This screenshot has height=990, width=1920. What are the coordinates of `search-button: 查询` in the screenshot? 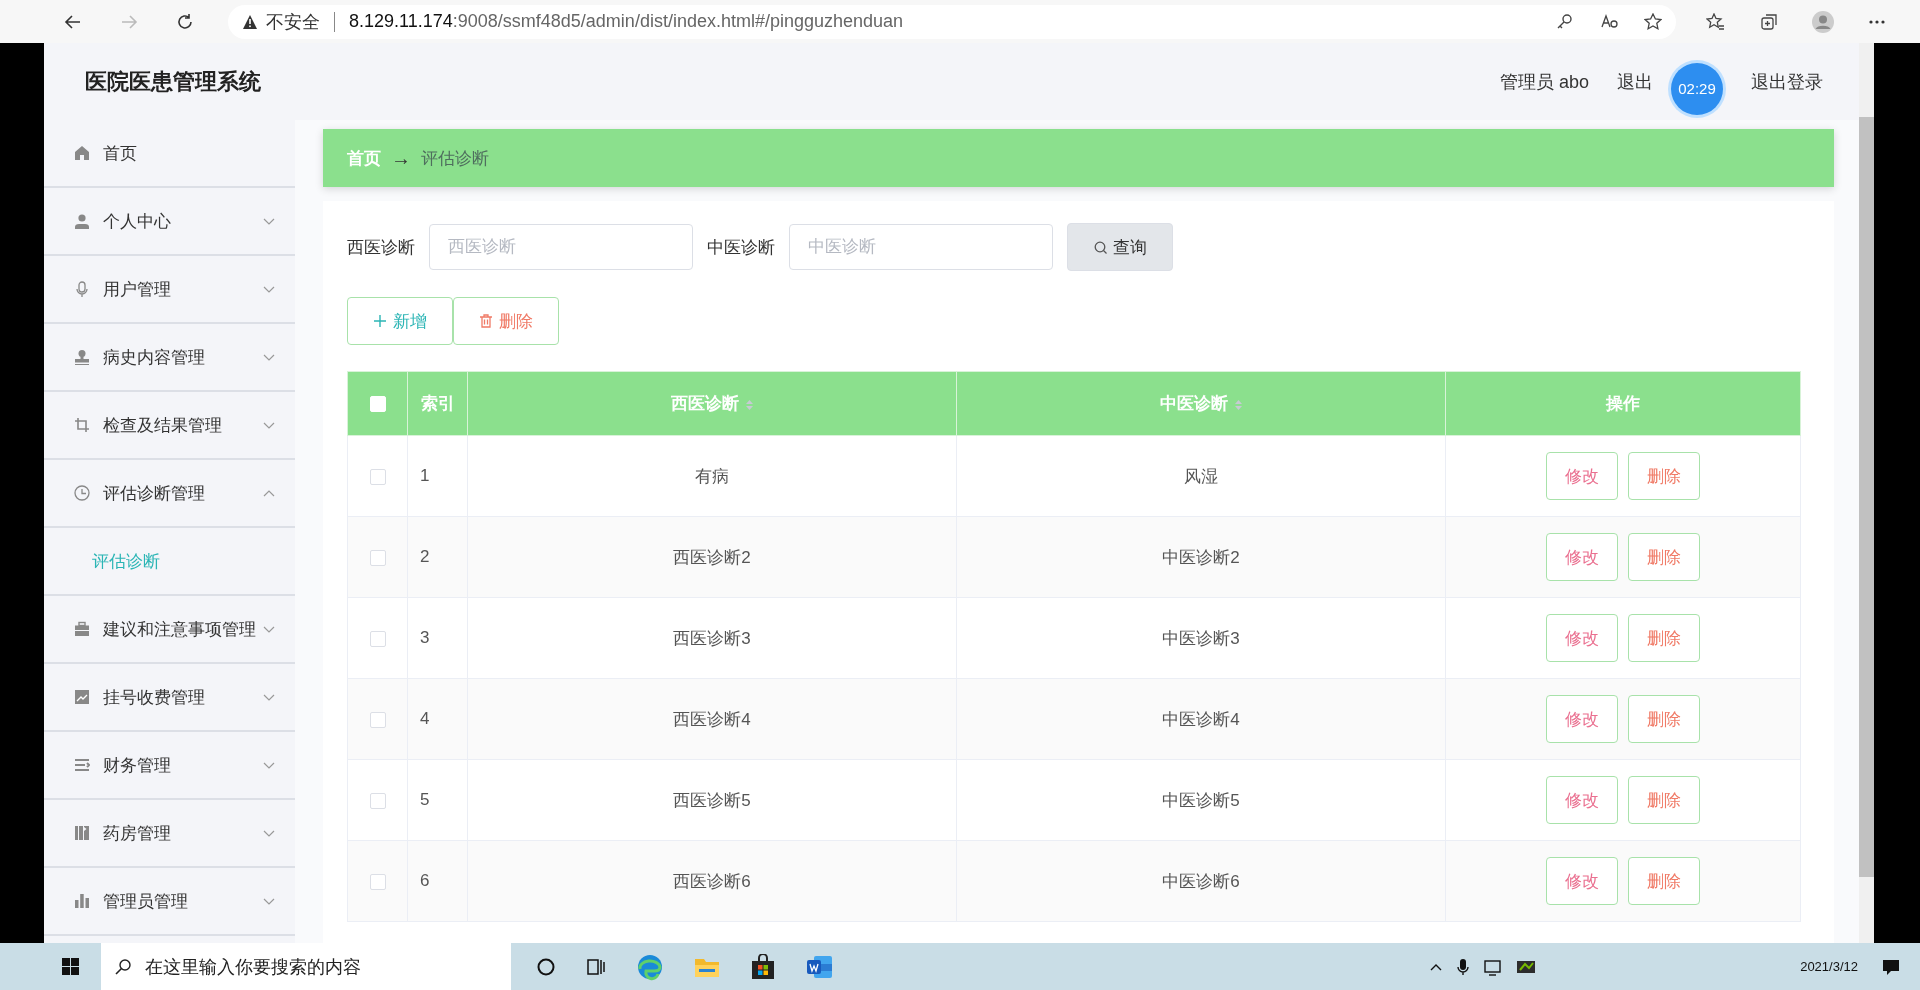 It's located at (1120, 247).